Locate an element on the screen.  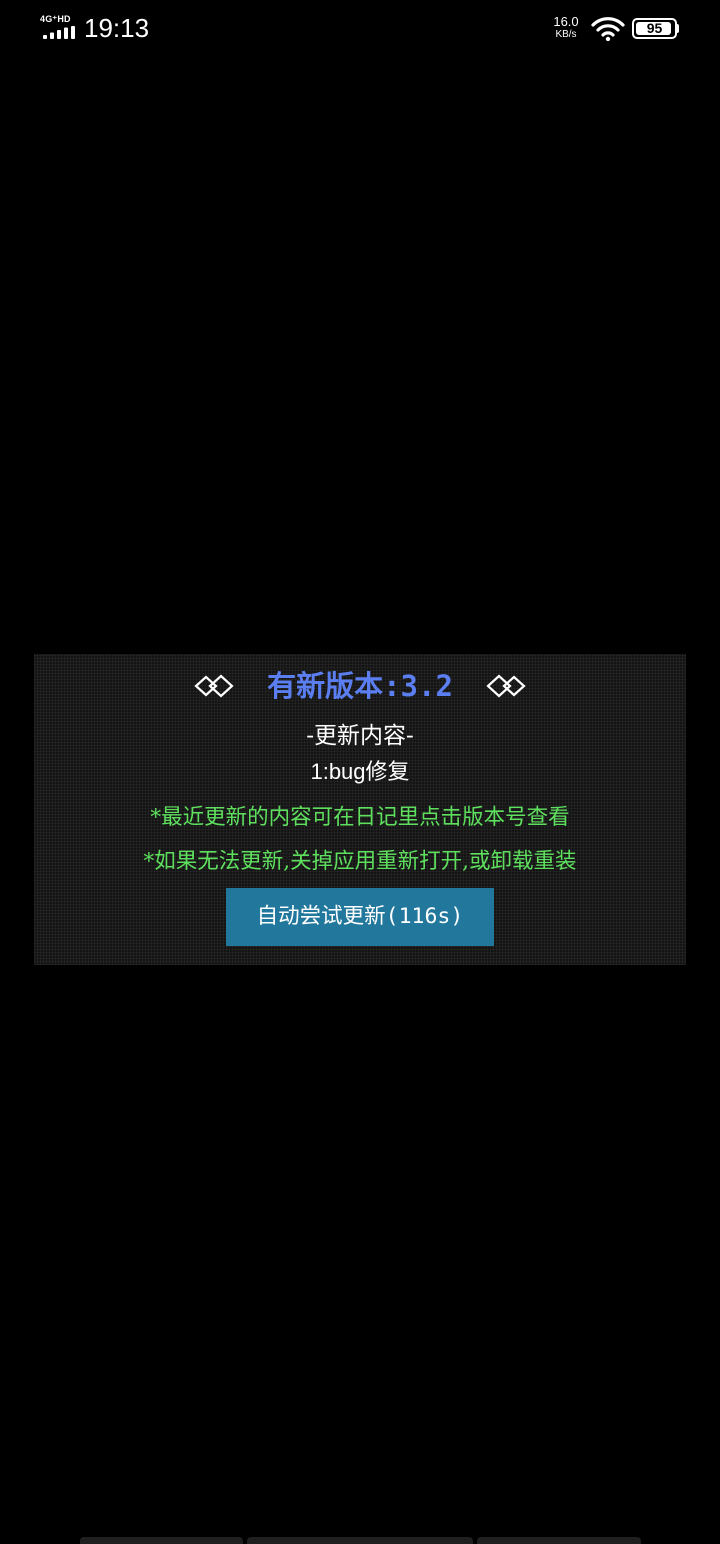
changelog-item: 1:bug修复 is located at coordinates (360, 771).